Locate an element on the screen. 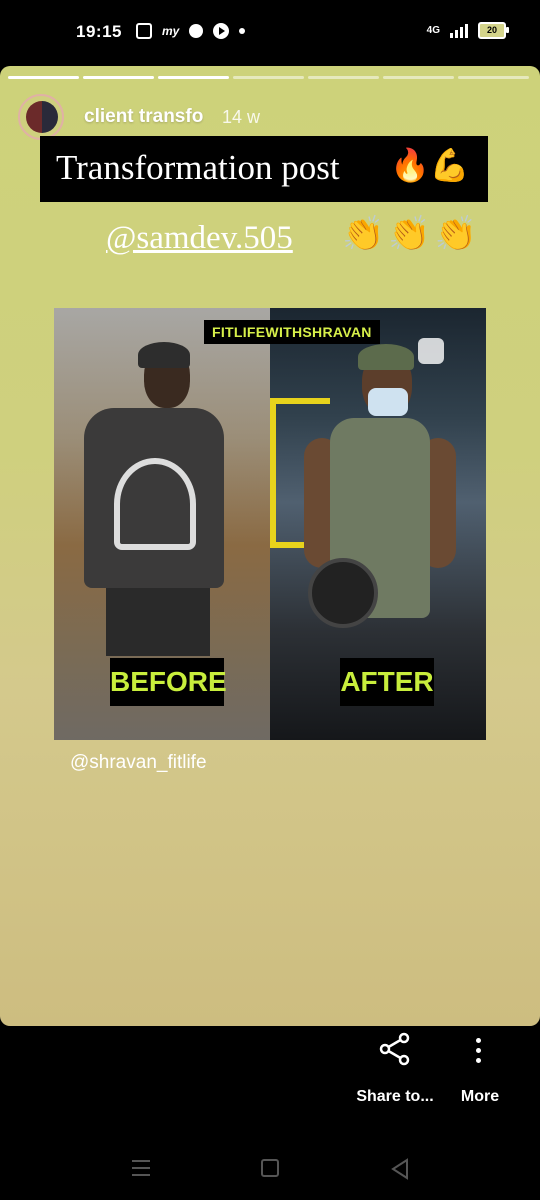  phone-icon is located at coordinates (431, 351).